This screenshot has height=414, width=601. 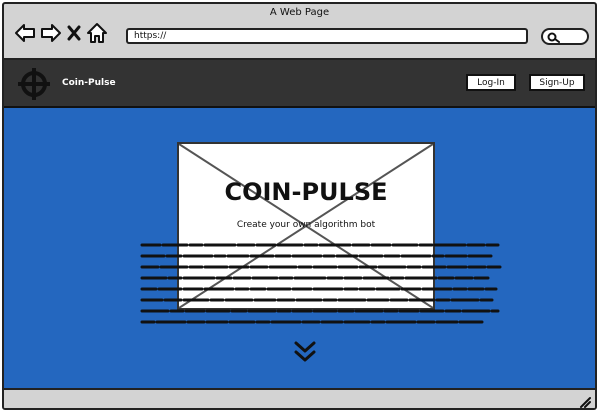 I want to click on site-header: Coin-Pulse Log-In Sign-Up, so click(x=299, y=84).